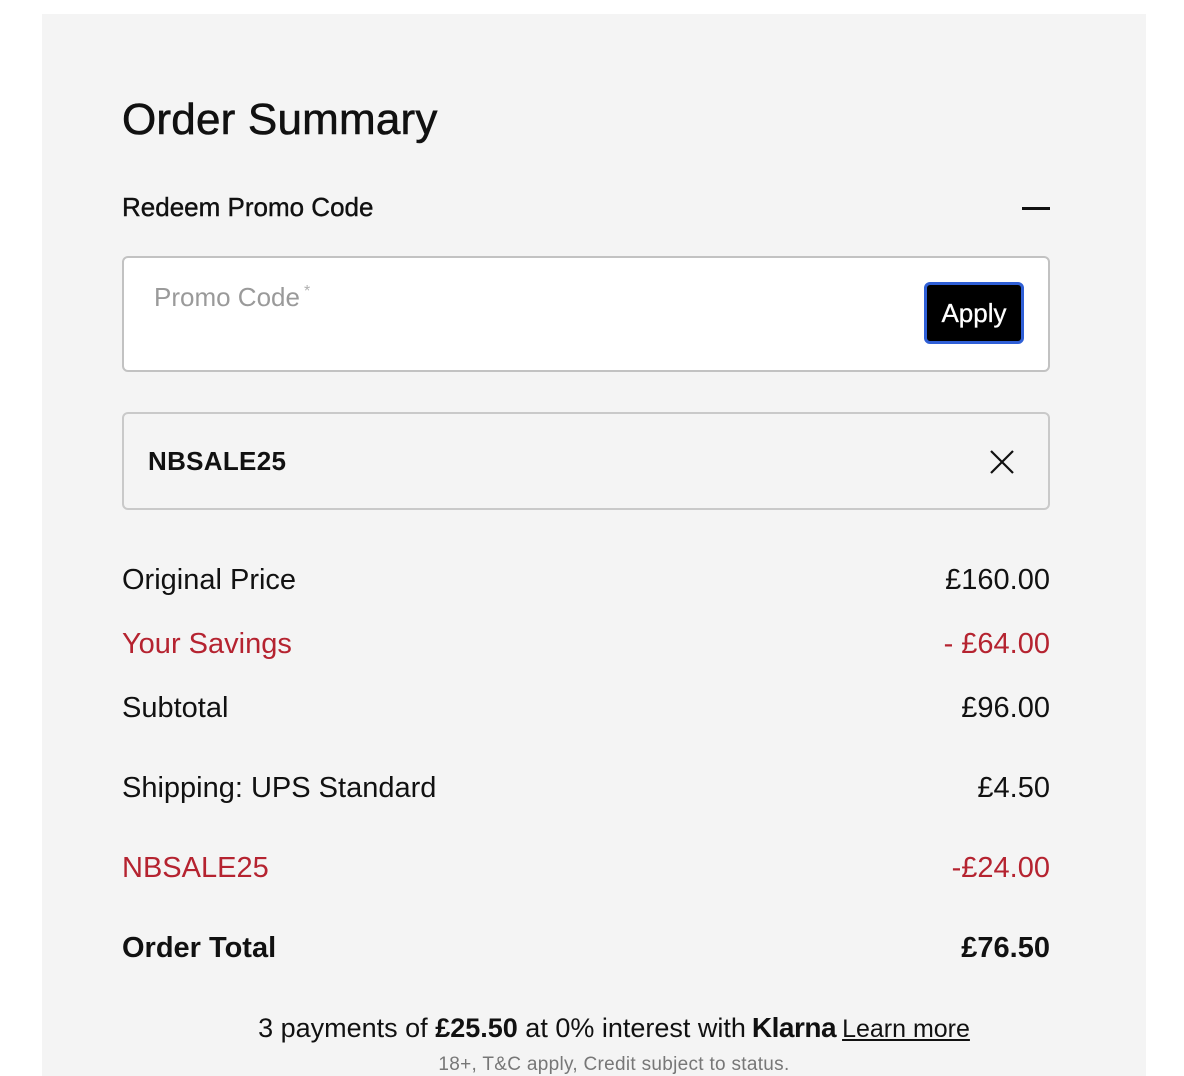 Image resolution: width=1184 pixels, height=1076 pixels. I want to click on order-total-value: £76.50, so click(1005, 948).